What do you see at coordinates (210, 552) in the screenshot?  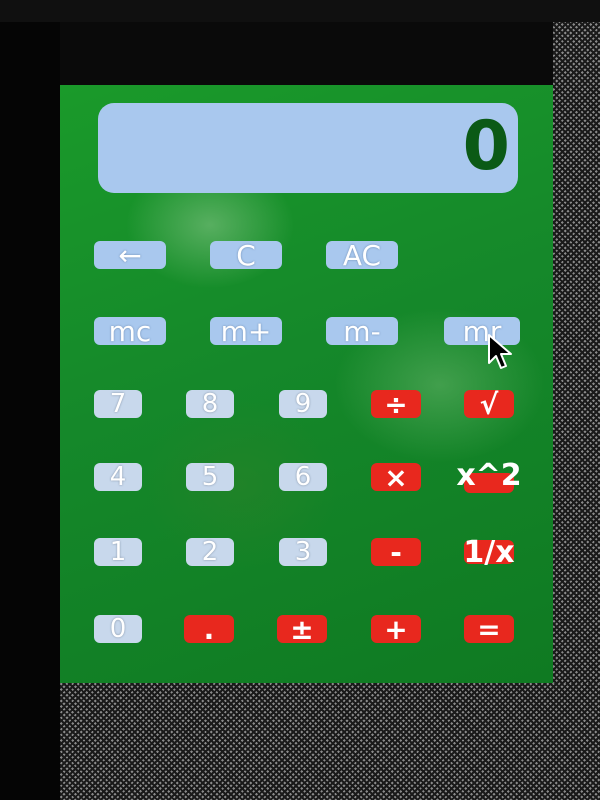 I see `digit-2-button: 2` at bounding box center [210, 552].